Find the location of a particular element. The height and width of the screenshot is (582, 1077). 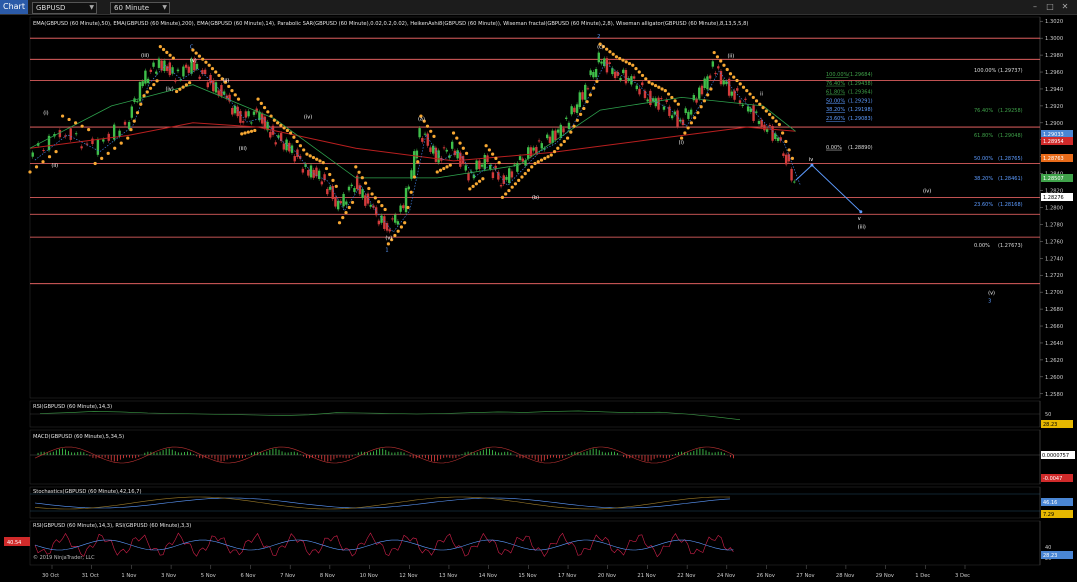

fib-left-value: (1.29684) is located at coordinates (860, 75).